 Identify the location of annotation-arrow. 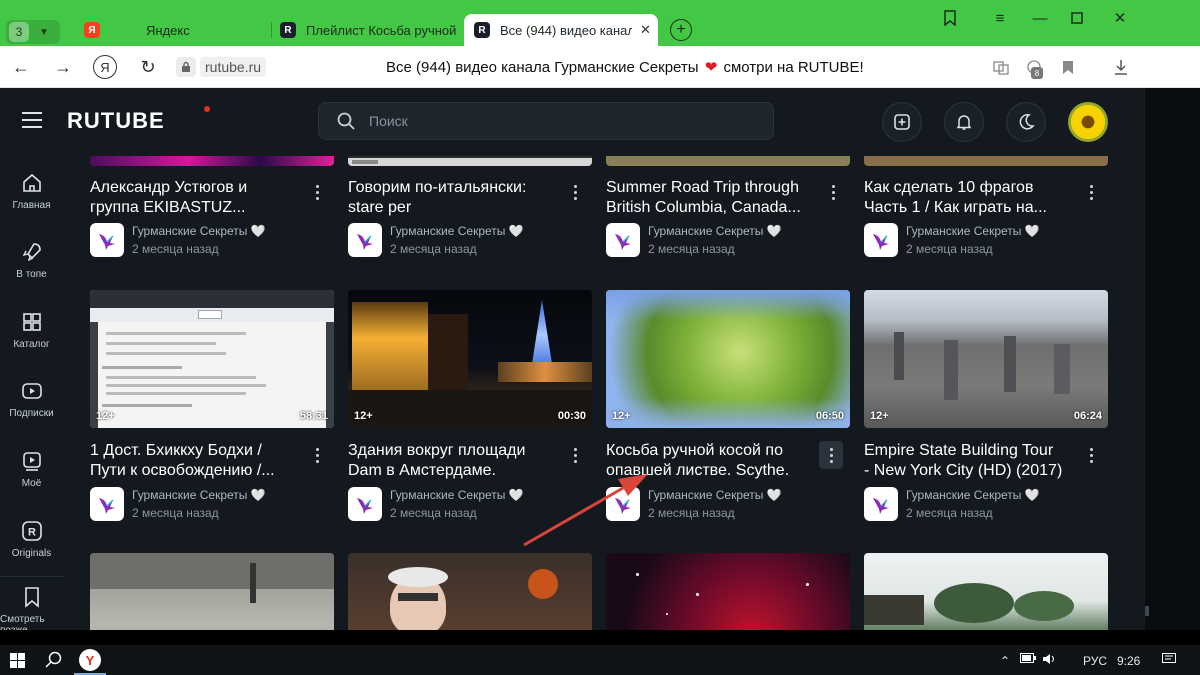
(585, 510).